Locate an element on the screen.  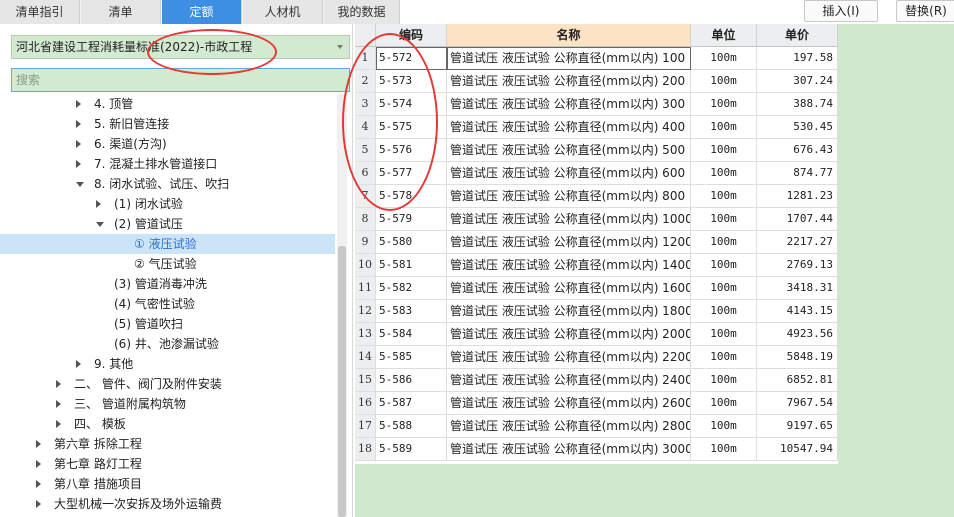
tree-scroll-thumb is located at coordinates (342, 381).